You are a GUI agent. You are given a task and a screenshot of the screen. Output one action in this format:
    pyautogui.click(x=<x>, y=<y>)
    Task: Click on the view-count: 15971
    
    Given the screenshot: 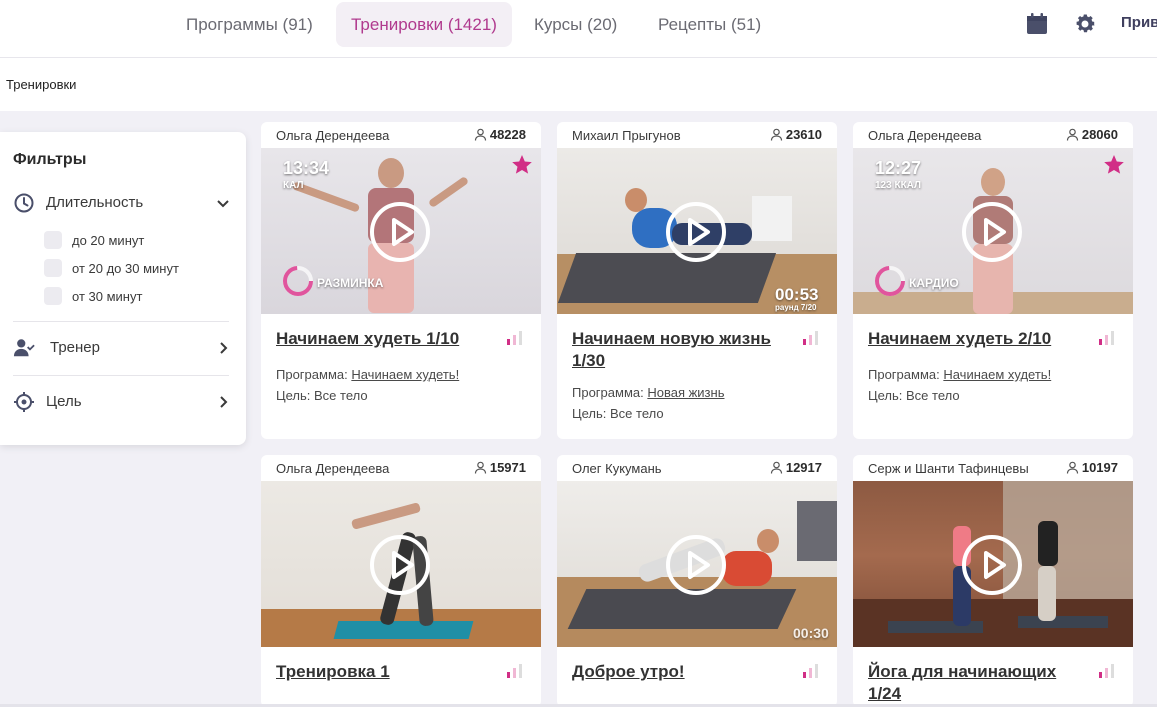 What is the action you would take?
    pyautogui.click(x=500, y=467)
    